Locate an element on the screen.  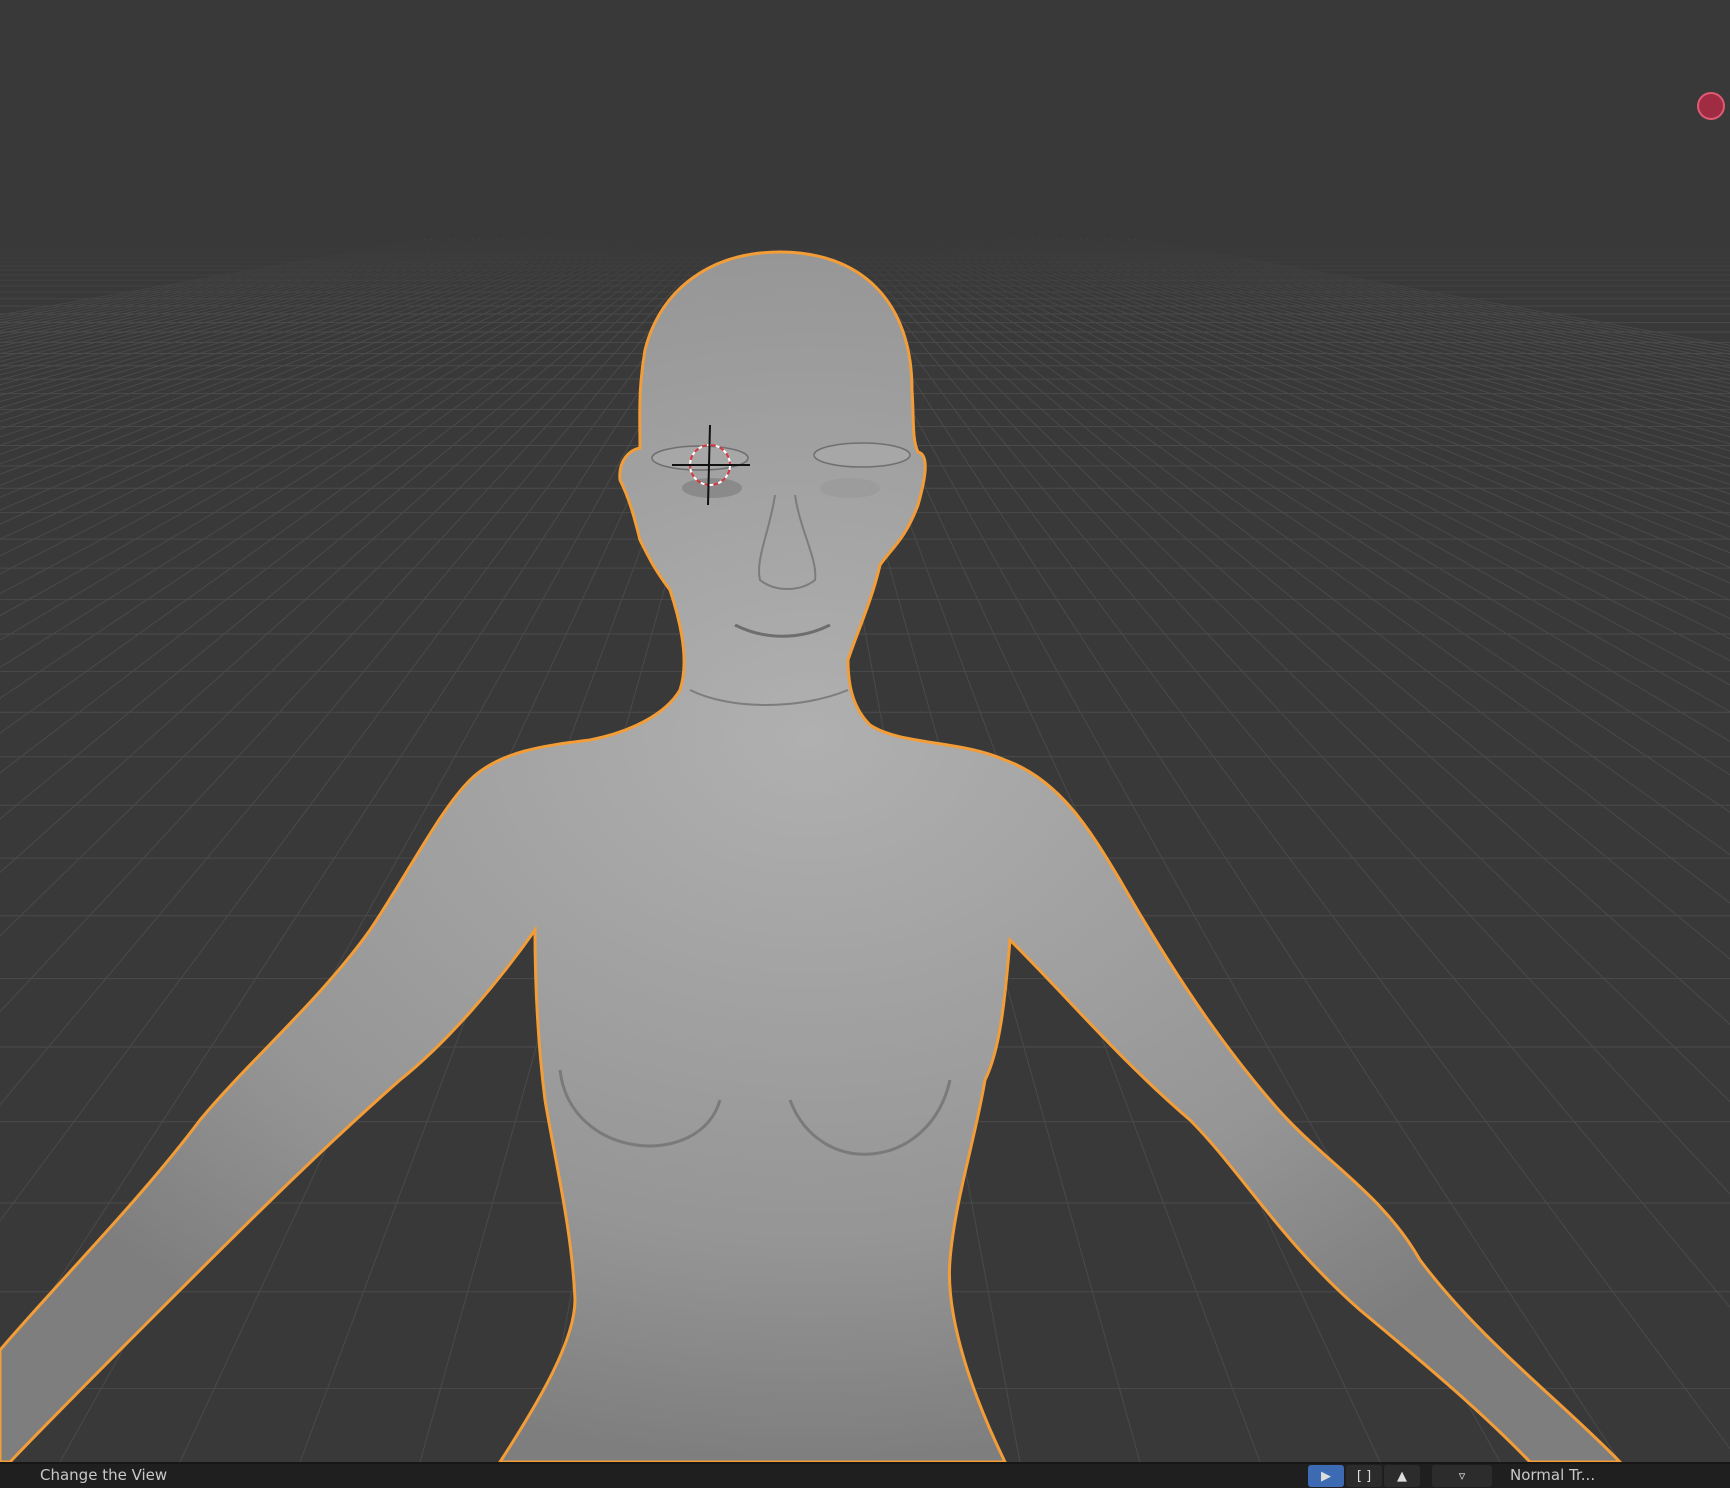
filter-icon: ▿ is located at coordinates (1462, 1476).